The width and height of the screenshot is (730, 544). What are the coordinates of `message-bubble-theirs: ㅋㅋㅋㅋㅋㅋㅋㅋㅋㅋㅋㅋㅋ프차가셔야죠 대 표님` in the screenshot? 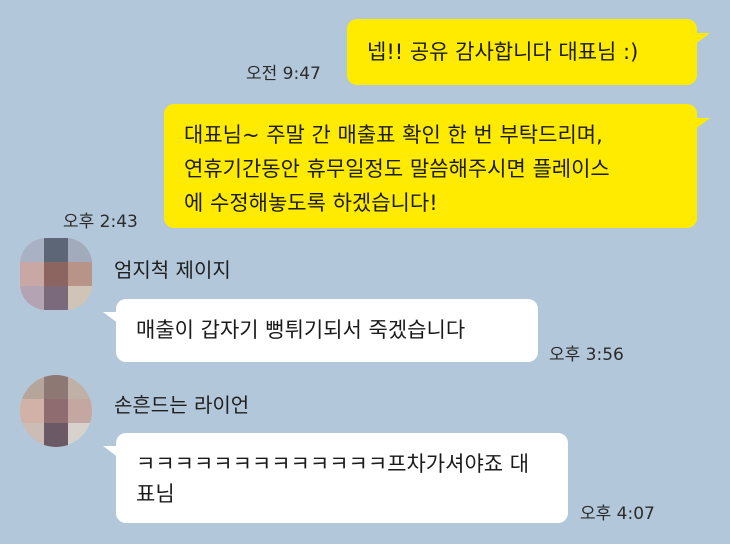 It's located at (342, 478).